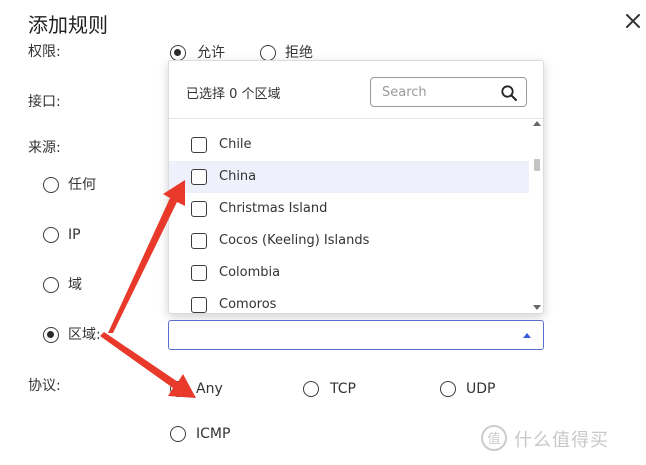  What do you see at coordinates (273, 208) in the screenshot?
I see `region-item-label: Christmas Island` at bounding box center [273, 208].